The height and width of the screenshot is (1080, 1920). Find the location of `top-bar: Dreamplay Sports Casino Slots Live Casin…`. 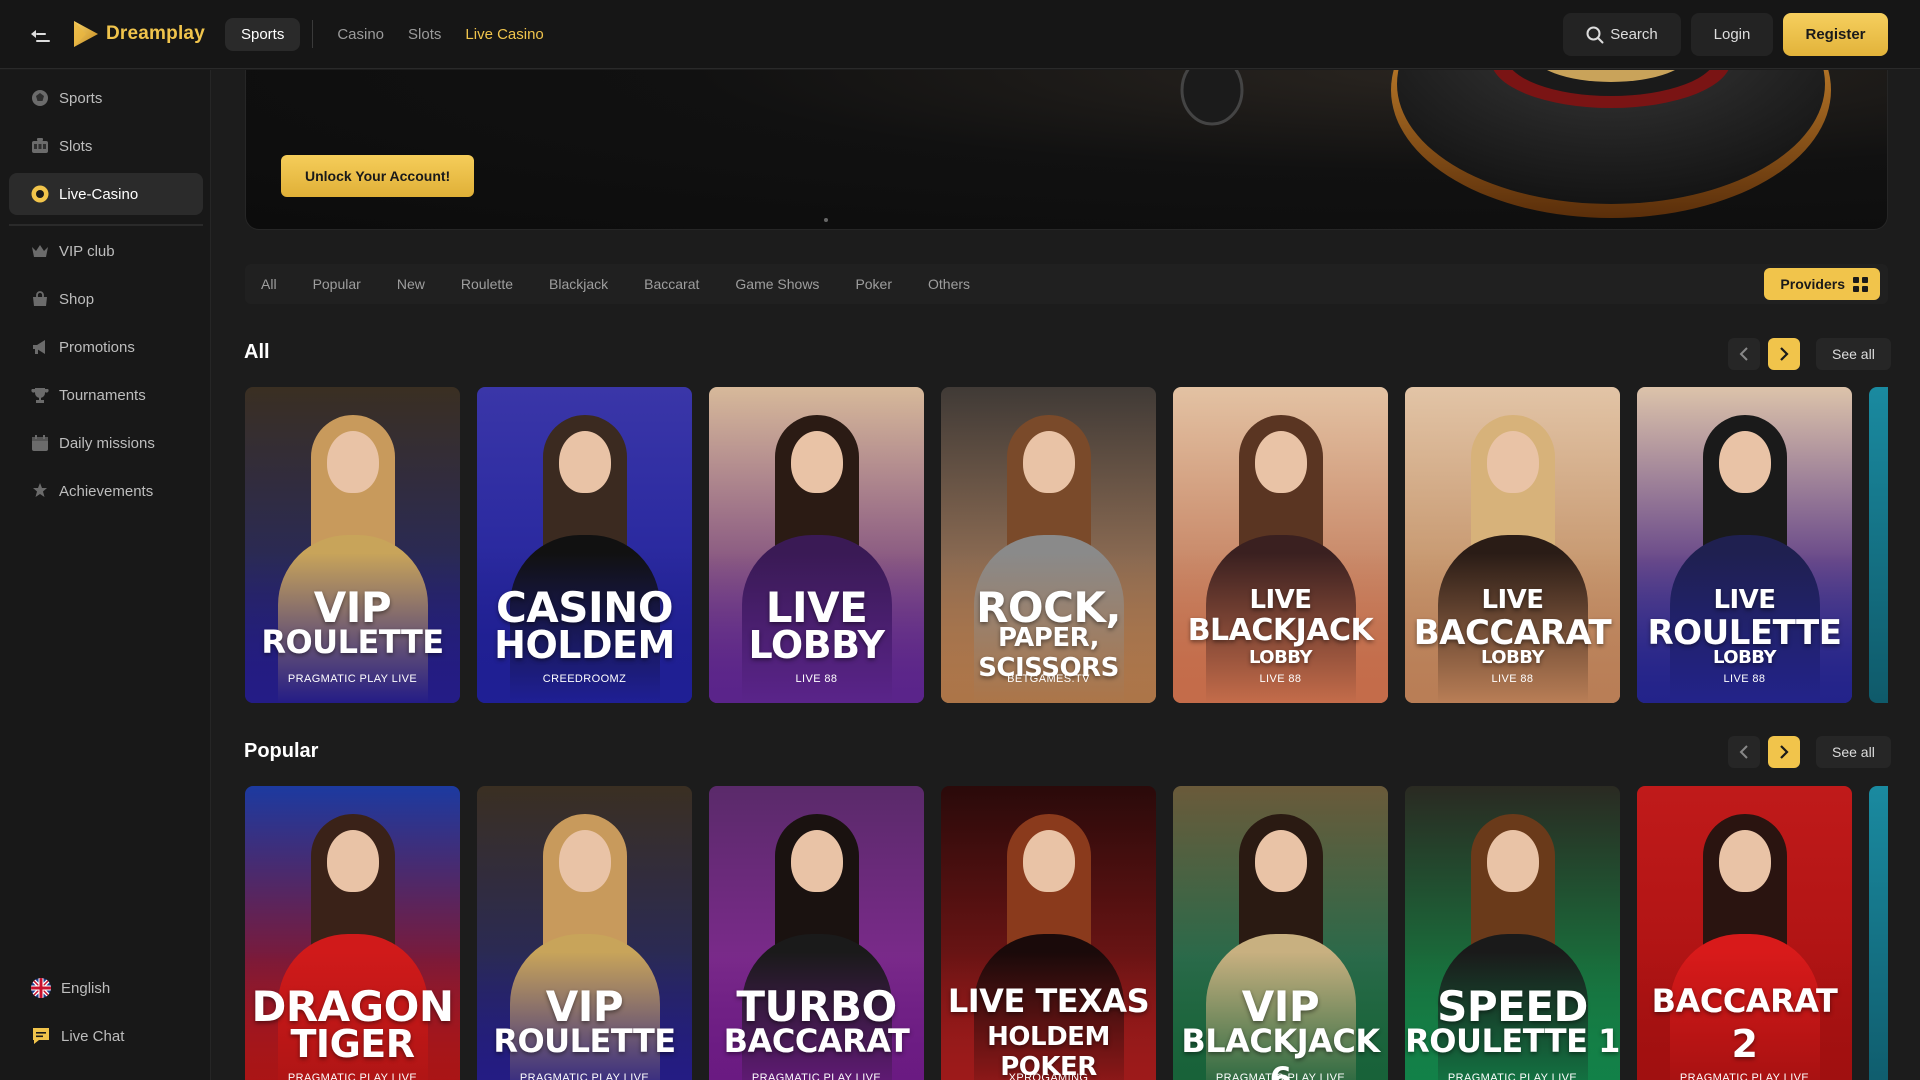

top-bar: Dreamplay Sports Casino Slots Live Casin… is located at coordinates (960, 34).